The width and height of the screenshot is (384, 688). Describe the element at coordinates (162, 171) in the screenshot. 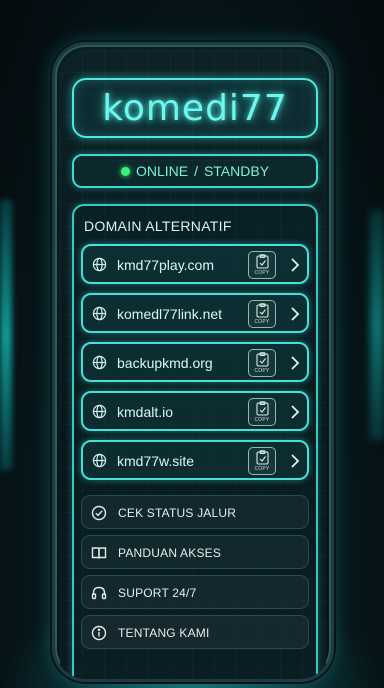

I see `status-online-text: ONLINE` at that location.